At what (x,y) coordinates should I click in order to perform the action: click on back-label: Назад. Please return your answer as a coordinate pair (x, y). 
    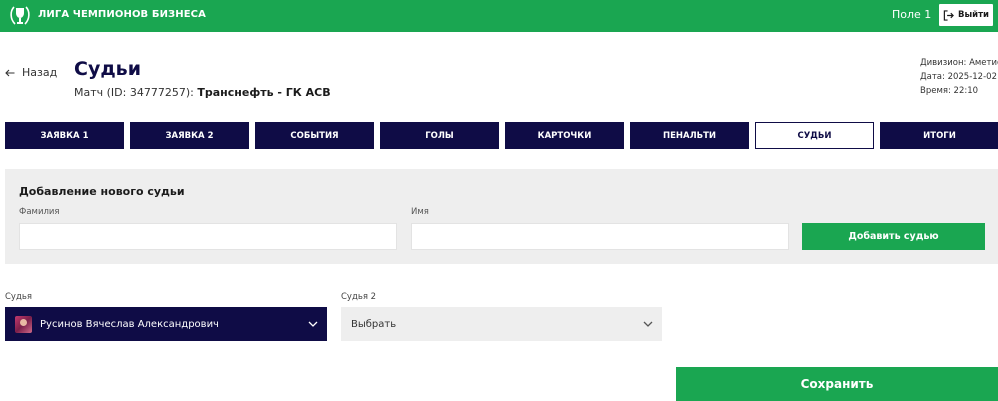
    Looking at the image, I should click on (40, 72).